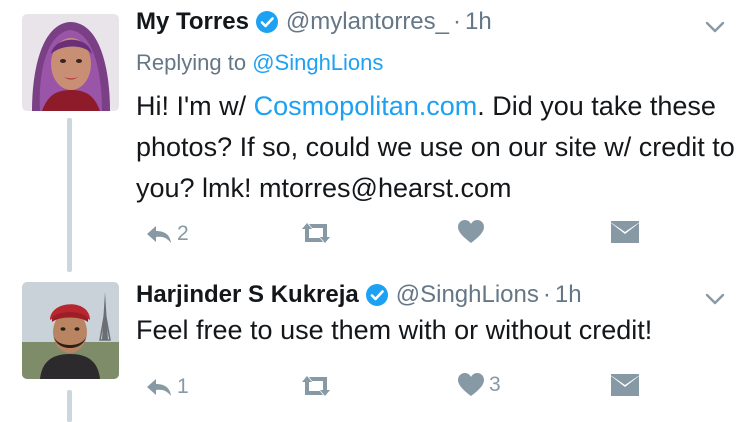 The height and width of the screenshot is (422, 745). I want to click on tweet-header: My Torres @mylantorres_ · 1h, so click(314, 22).